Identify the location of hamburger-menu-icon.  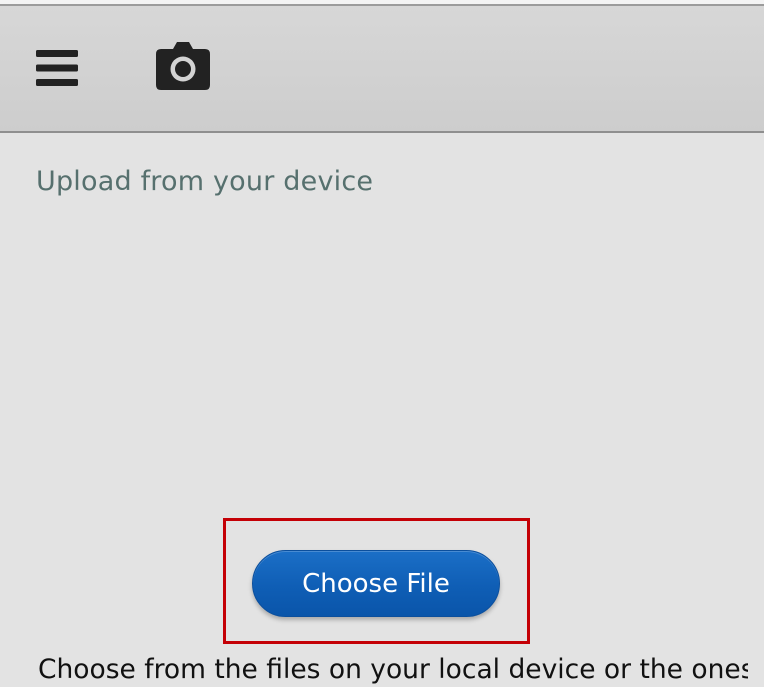
(57, 68).